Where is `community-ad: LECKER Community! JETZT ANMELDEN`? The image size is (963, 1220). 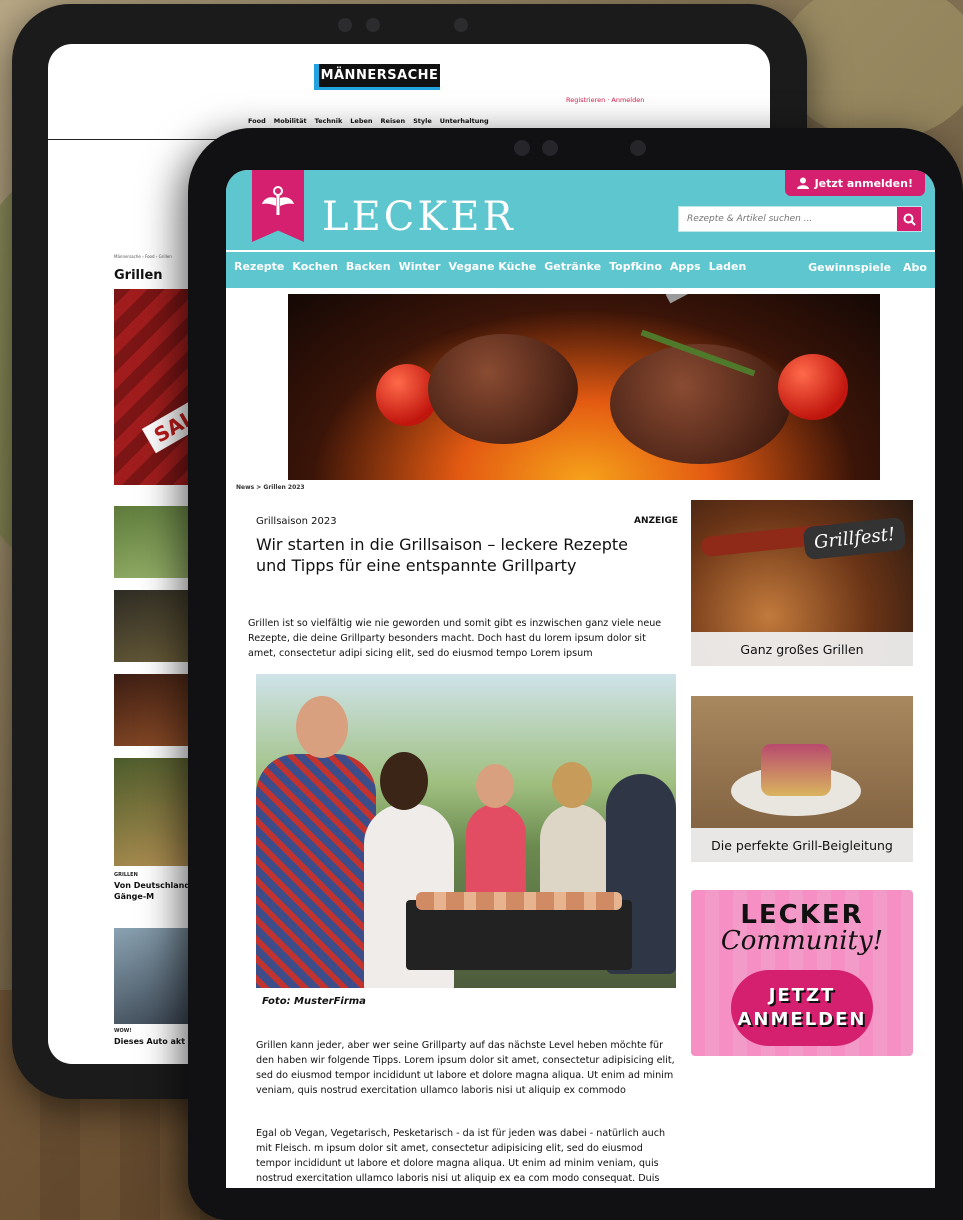 community-ad: LECKER Community! JETZT ANMELDEN is located at coordinates (802, 973).